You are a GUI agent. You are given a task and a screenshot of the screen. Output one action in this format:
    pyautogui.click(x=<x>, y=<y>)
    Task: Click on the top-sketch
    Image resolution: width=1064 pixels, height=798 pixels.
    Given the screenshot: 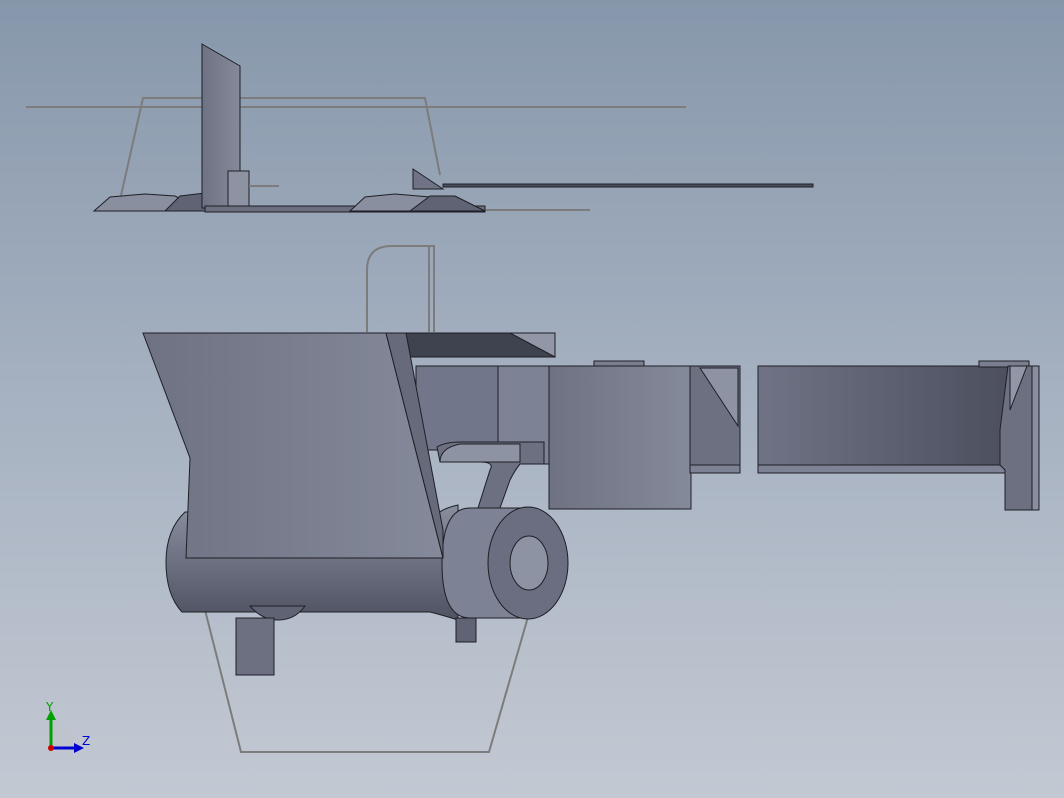 What is the action you would take?
    pyautogui.click(x=356, y=154)
    